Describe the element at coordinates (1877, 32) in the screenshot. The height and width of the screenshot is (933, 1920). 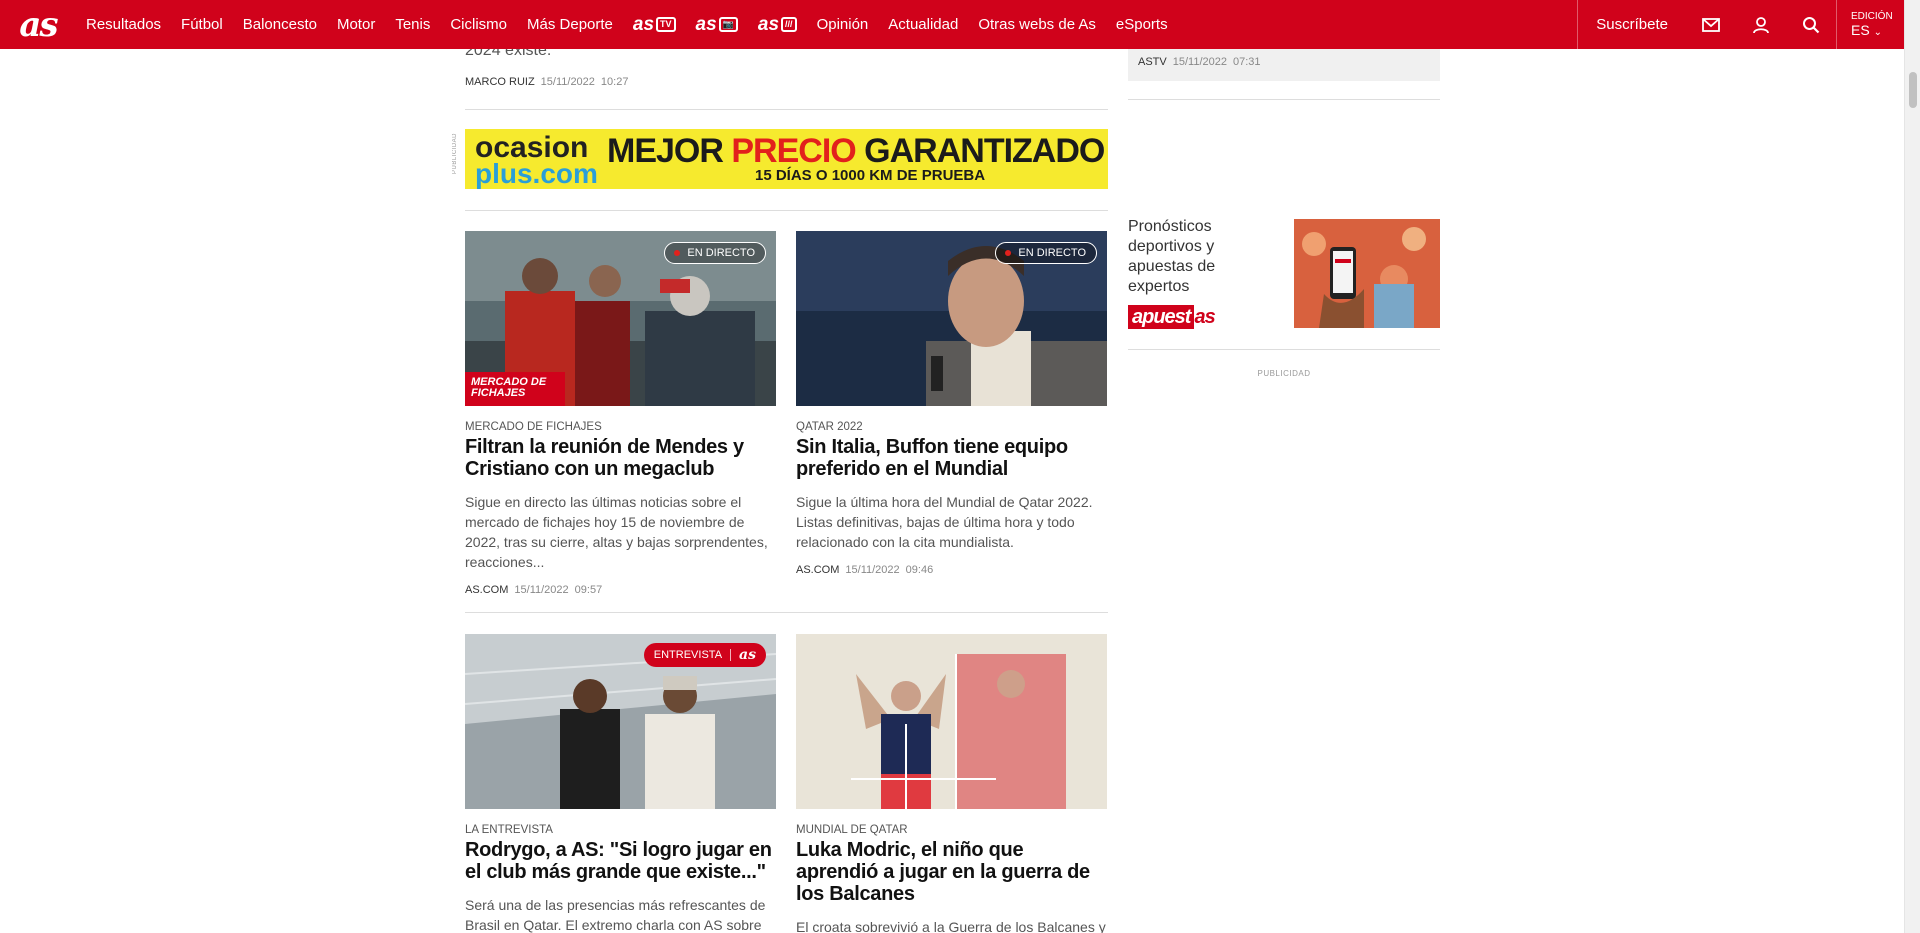
I see `chevron-down-icon: ⌄` at that location.